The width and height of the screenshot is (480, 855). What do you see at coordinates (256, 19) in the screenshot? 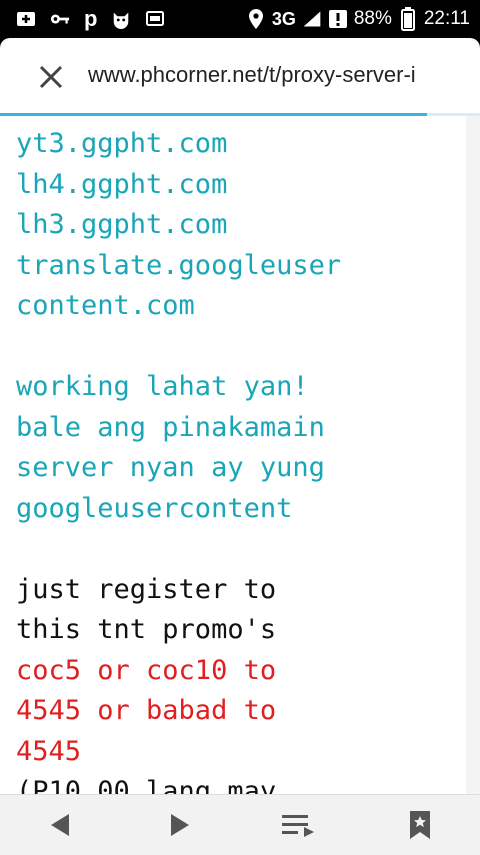
I see `location-icon` at bounding box center [256, 19].